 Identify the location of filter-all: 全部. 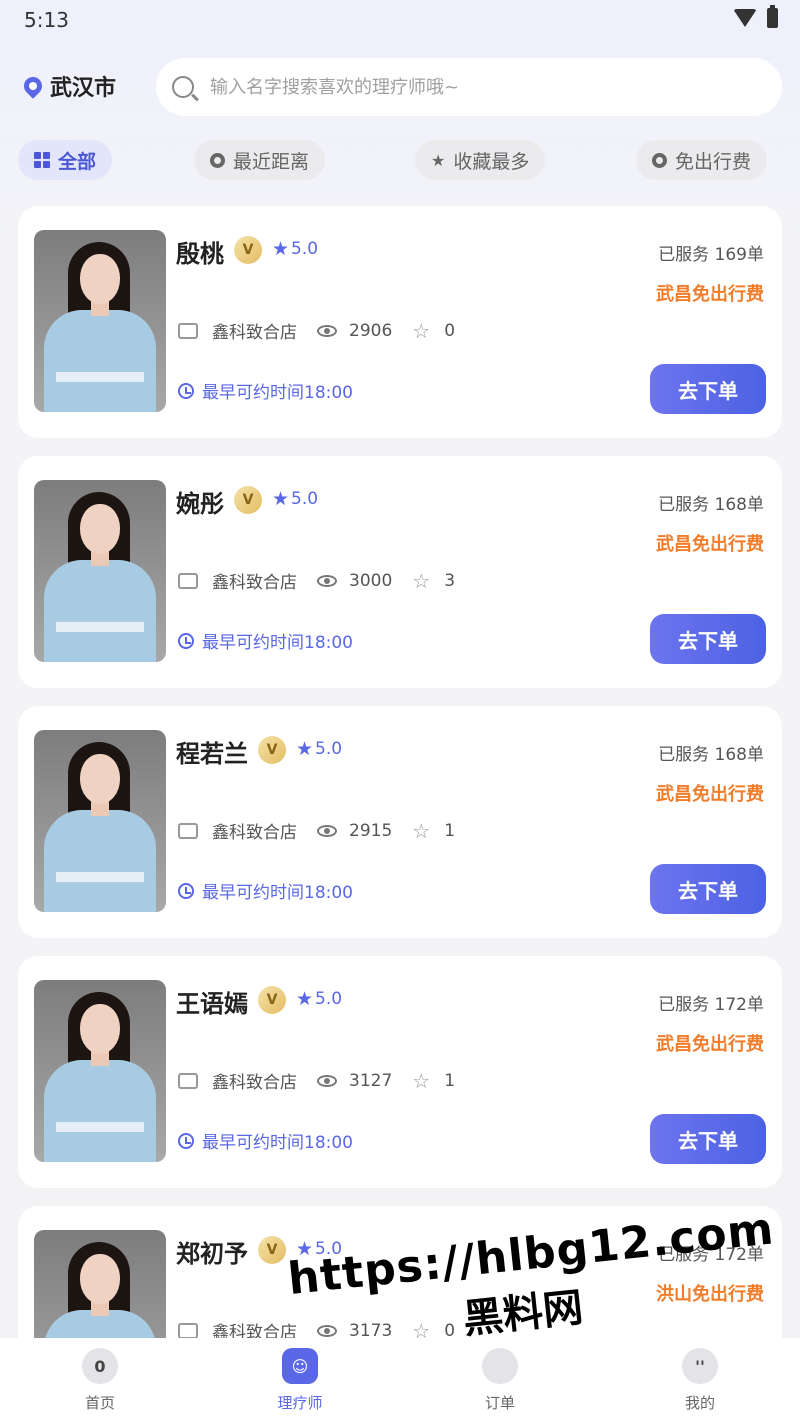
(65, 160).